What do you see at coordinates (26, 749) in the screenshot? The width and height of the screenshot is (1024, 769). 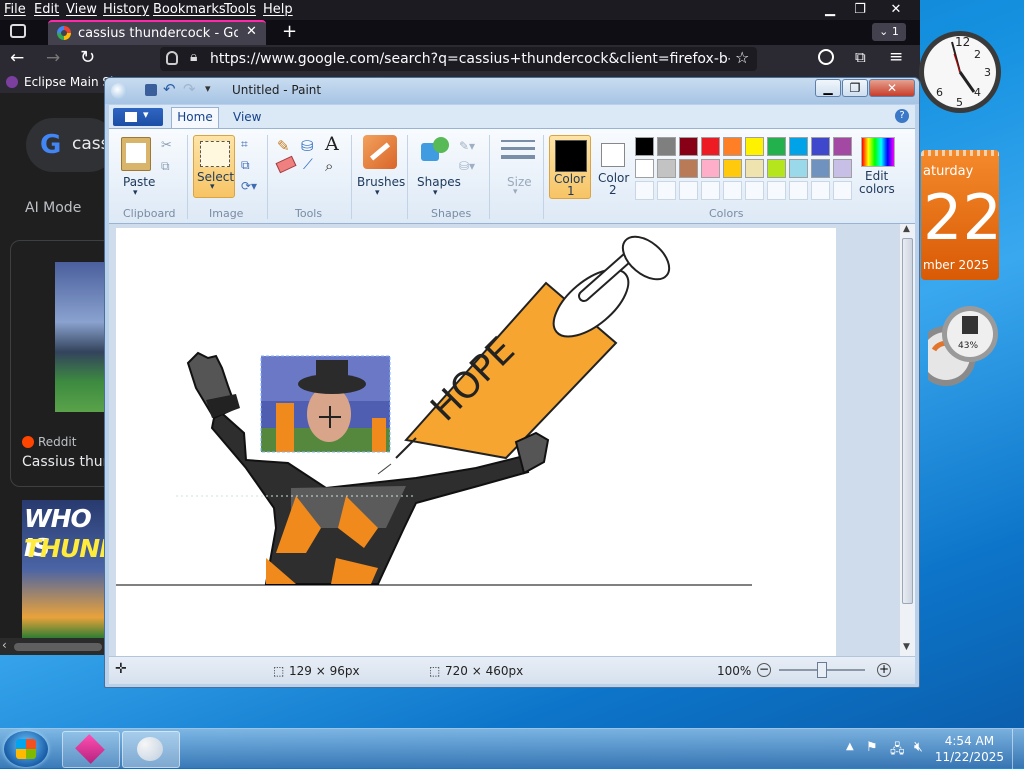 I see `start-button` at bounding box center [26, 749].